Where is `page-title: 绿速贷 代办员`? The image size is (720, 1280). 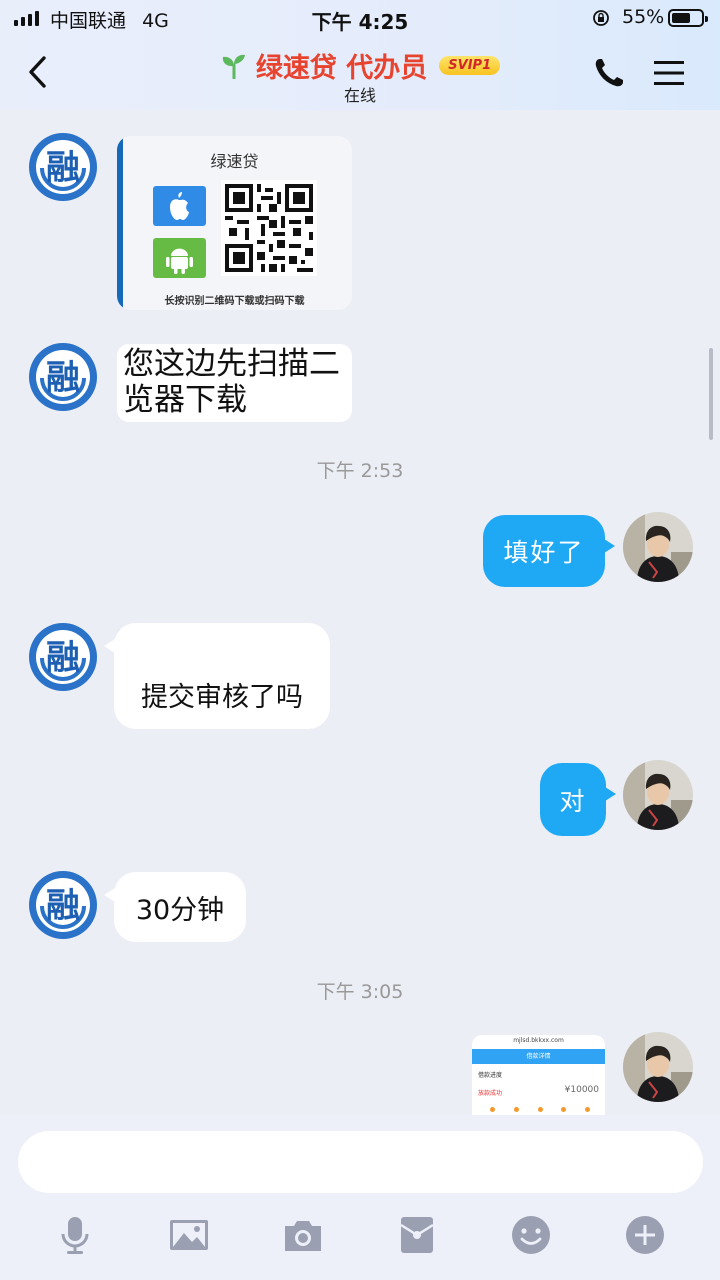 page-title: 绿速贷 代办员 is located at coordinates (341, 68).